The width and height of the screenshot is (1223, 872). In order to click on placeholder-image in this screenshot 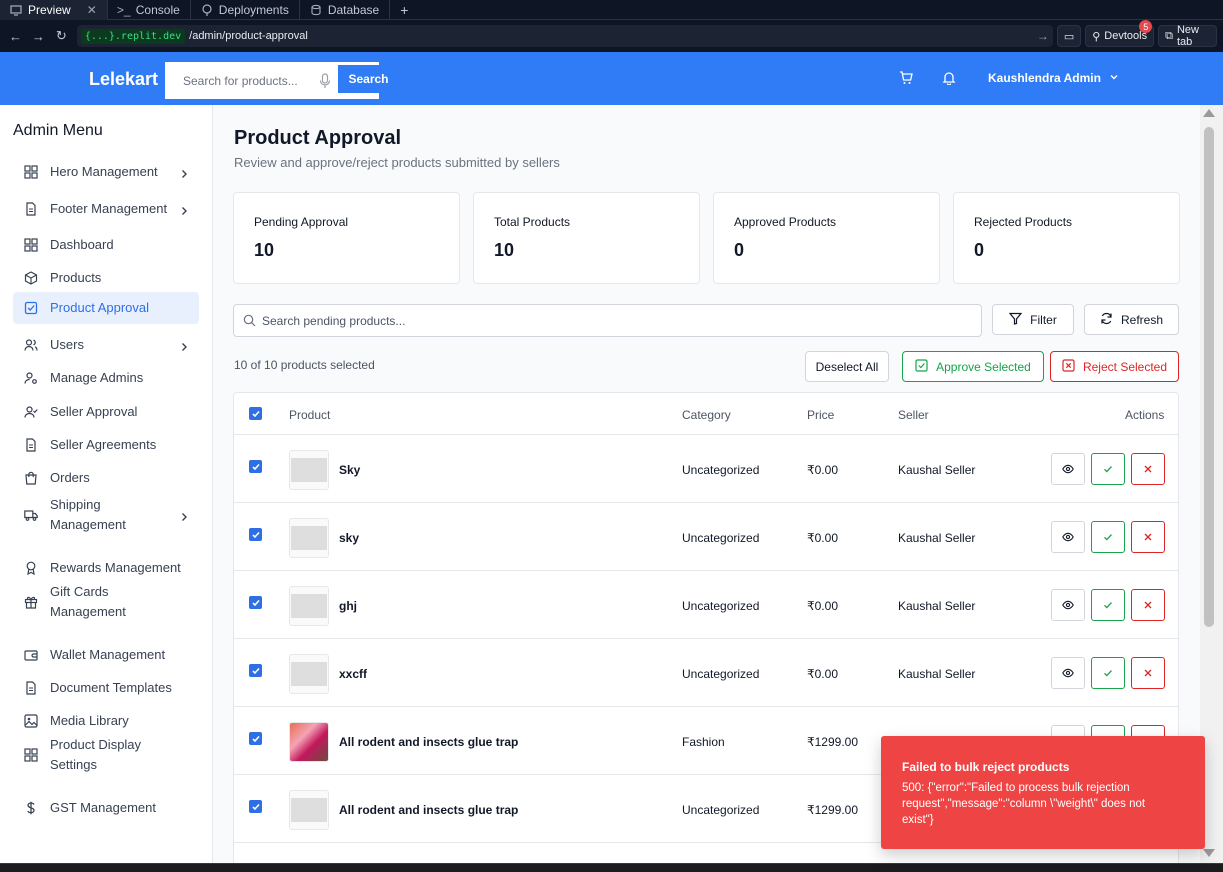, I will do `click(309, 538)`.